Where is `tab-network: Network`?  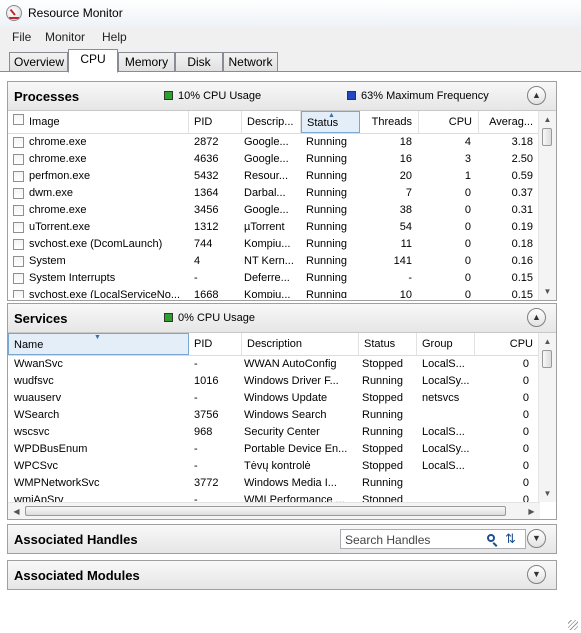
tab-network: Network is located at coordinates (250, 62).